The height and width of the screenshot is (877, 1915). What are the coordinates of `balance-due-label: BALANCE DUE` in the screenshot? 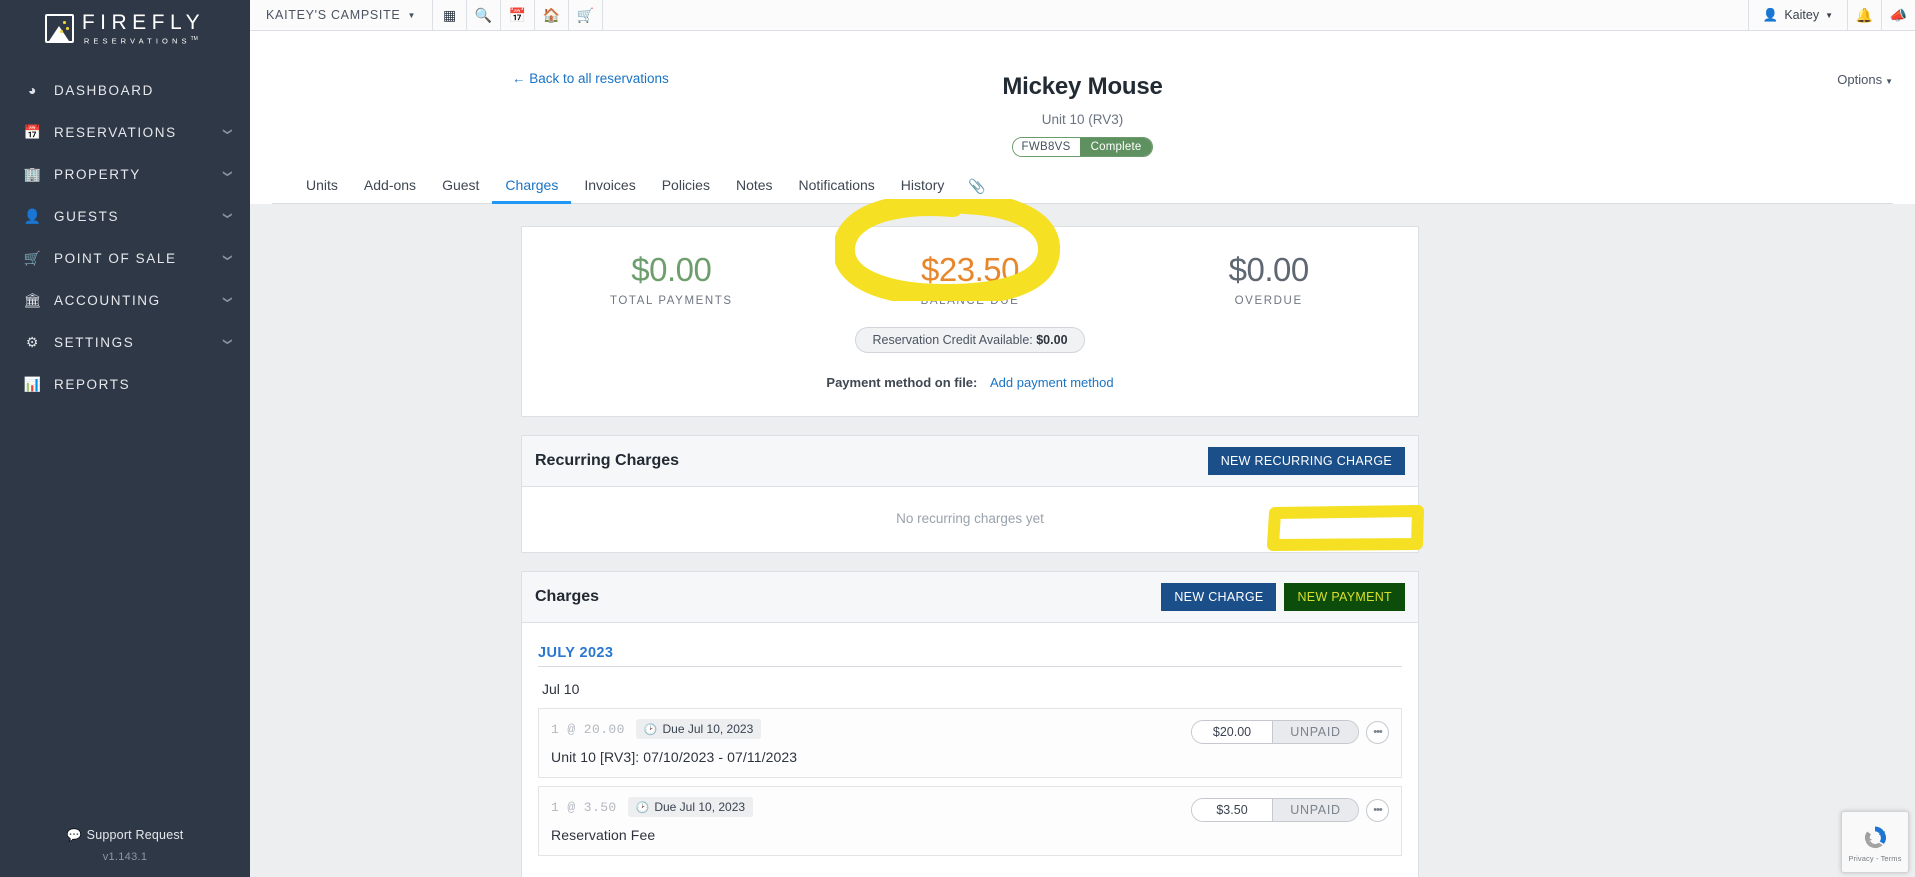 It's located at (970, 301).